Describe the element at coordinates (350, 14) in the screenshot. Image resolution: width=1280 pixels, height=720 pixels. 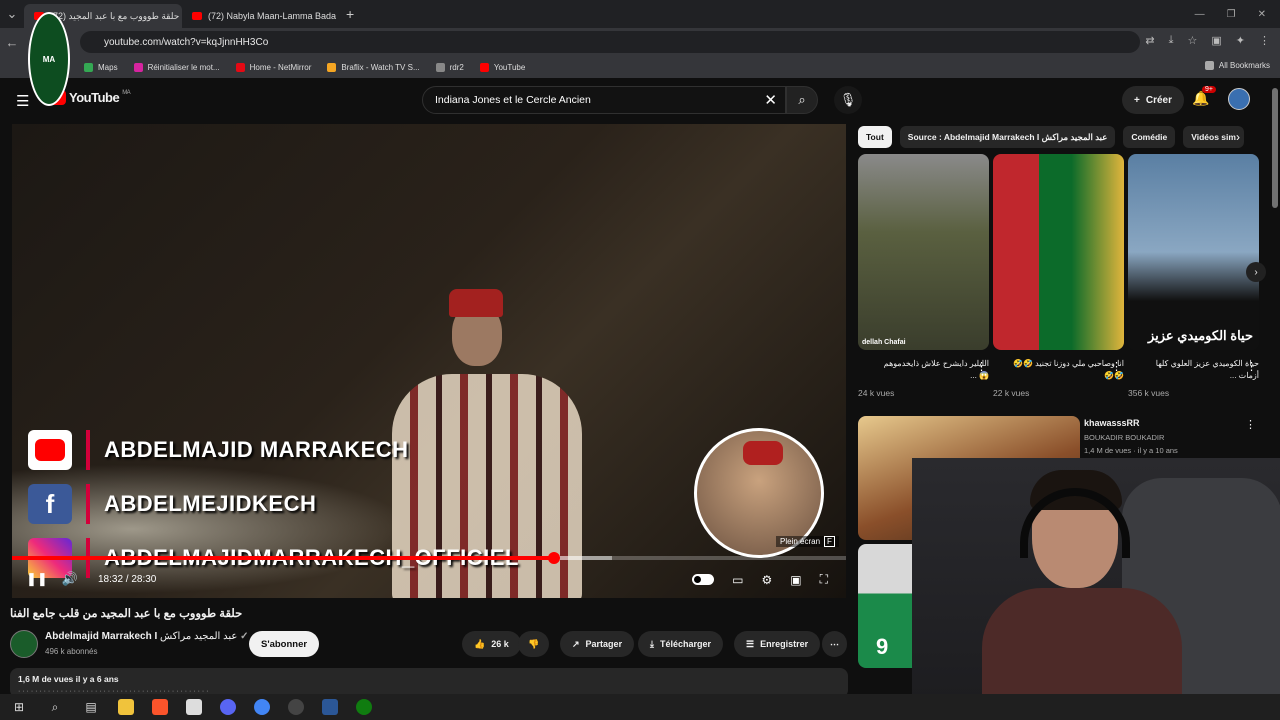
I see `new-tab-icon: +` at that location.